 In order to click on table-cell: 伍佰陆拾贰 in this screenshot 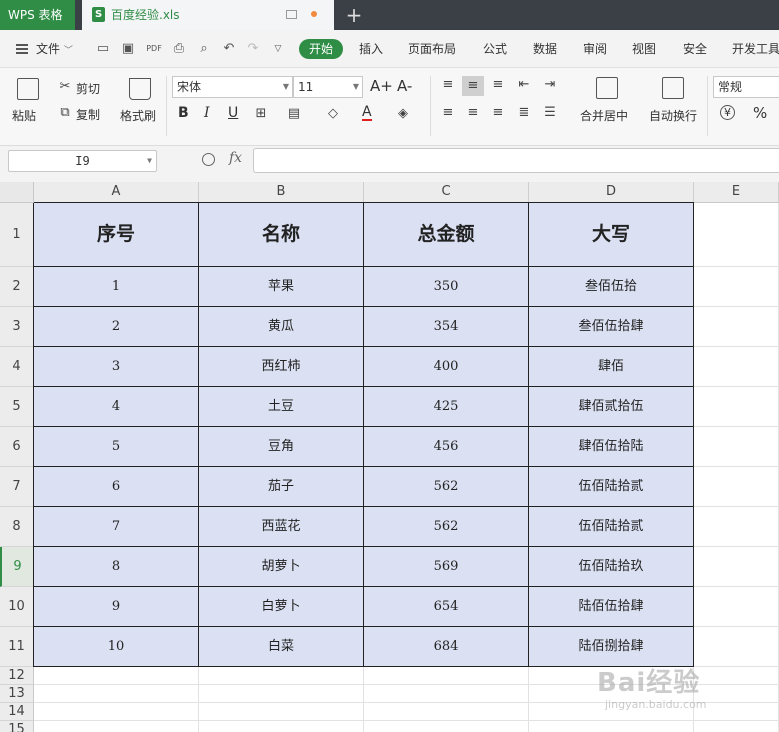, I will do `click(611, 487)`.